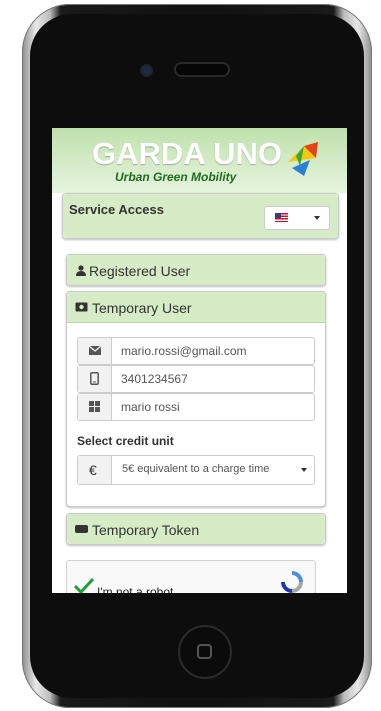  Describe the element at coordinates (135, 589) in the screenshot. I see `captcha-label: I'm not a robot` at that location.